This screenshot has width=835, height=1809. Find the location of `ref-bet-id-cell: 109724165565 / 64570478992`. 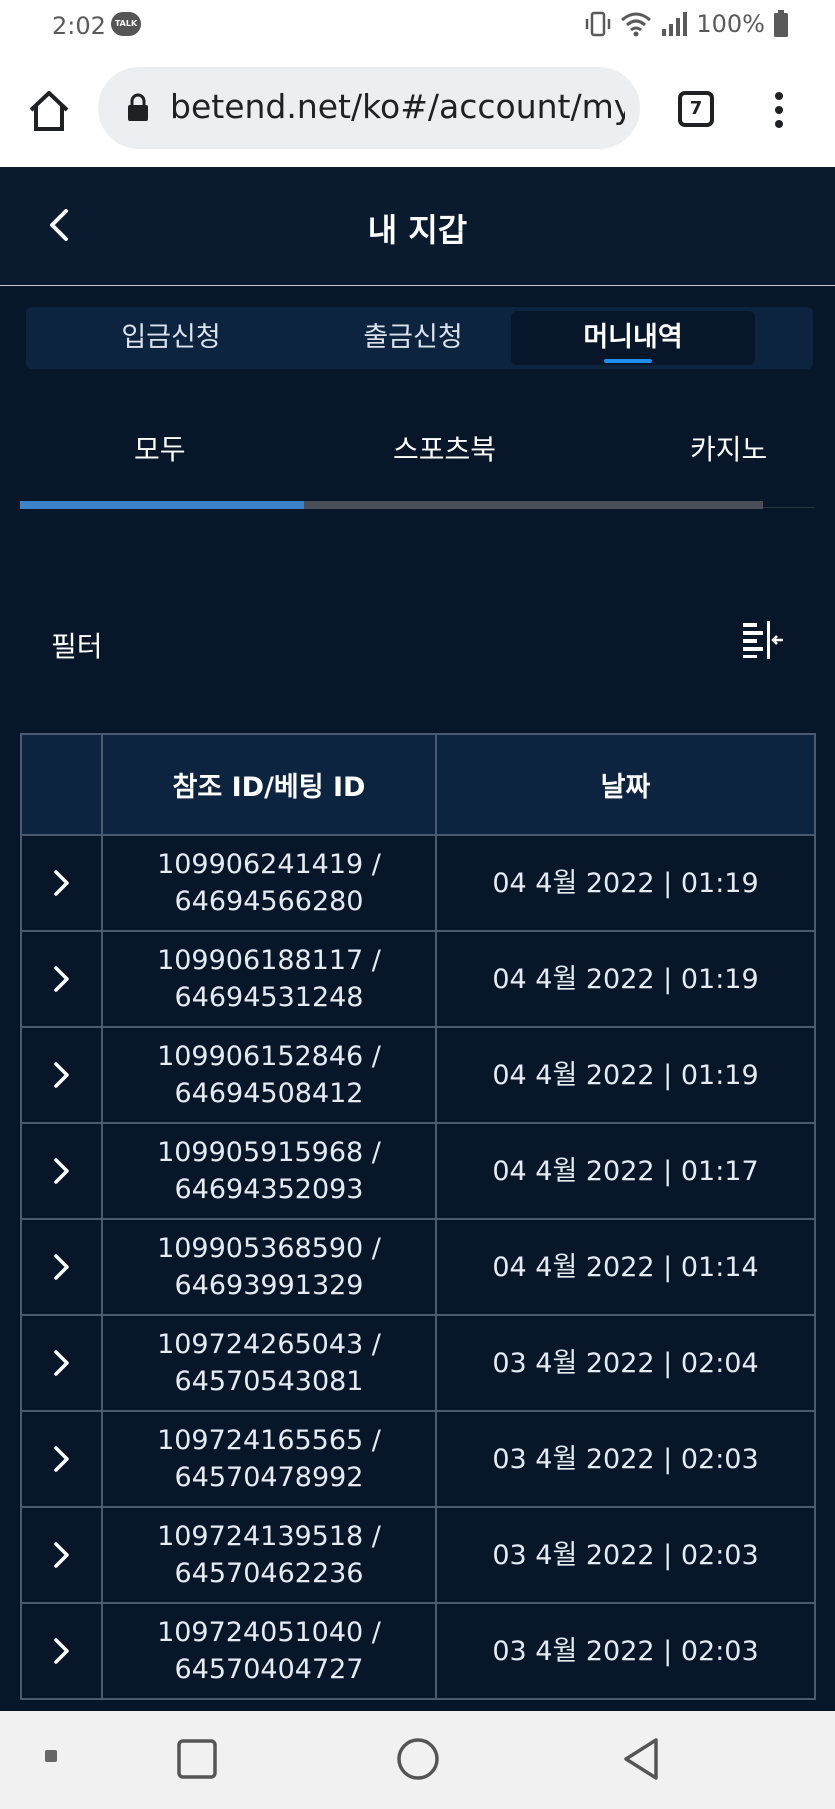

ref-bet-id-cell: 109724165565 / 64570478992 is located at coordinates (270, 1459).